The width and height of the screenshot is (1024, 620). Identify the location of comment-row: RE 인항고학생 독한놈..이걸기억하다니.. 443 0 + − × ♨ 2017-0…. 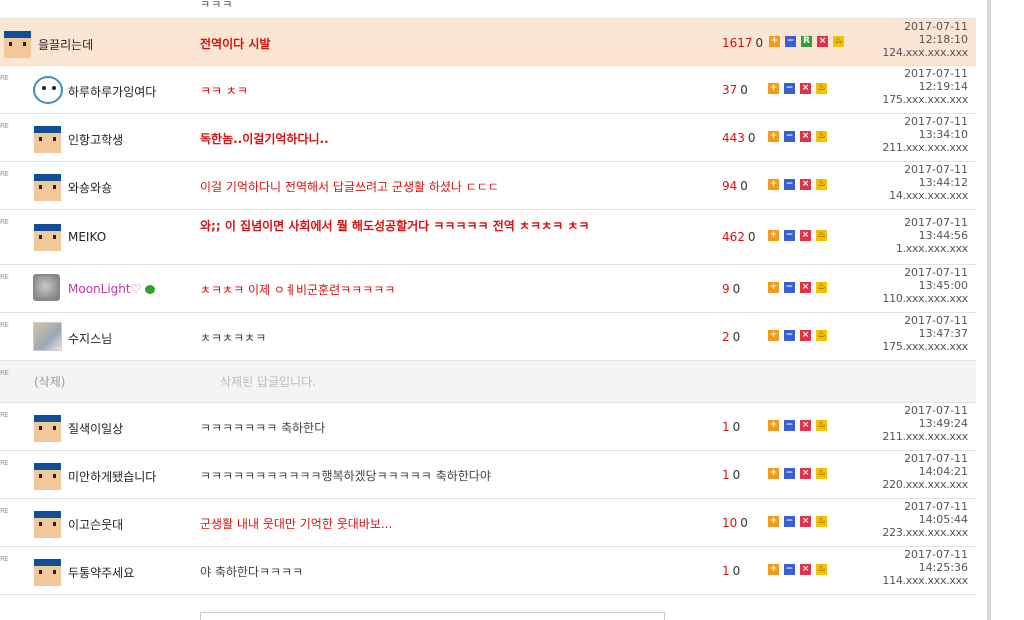
(488, 138).